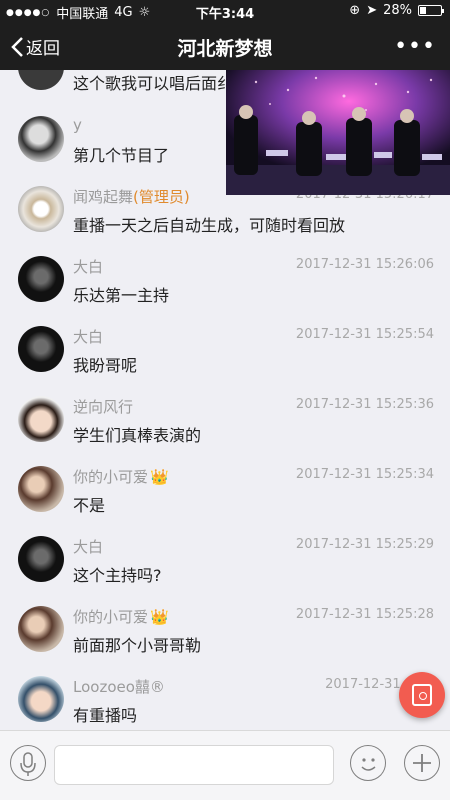 The width and height of the screenshot is (450, 800). Describe the element at coordinates (415, 46) in the screenshot. I see `more-dots-icon: •••` at that location.